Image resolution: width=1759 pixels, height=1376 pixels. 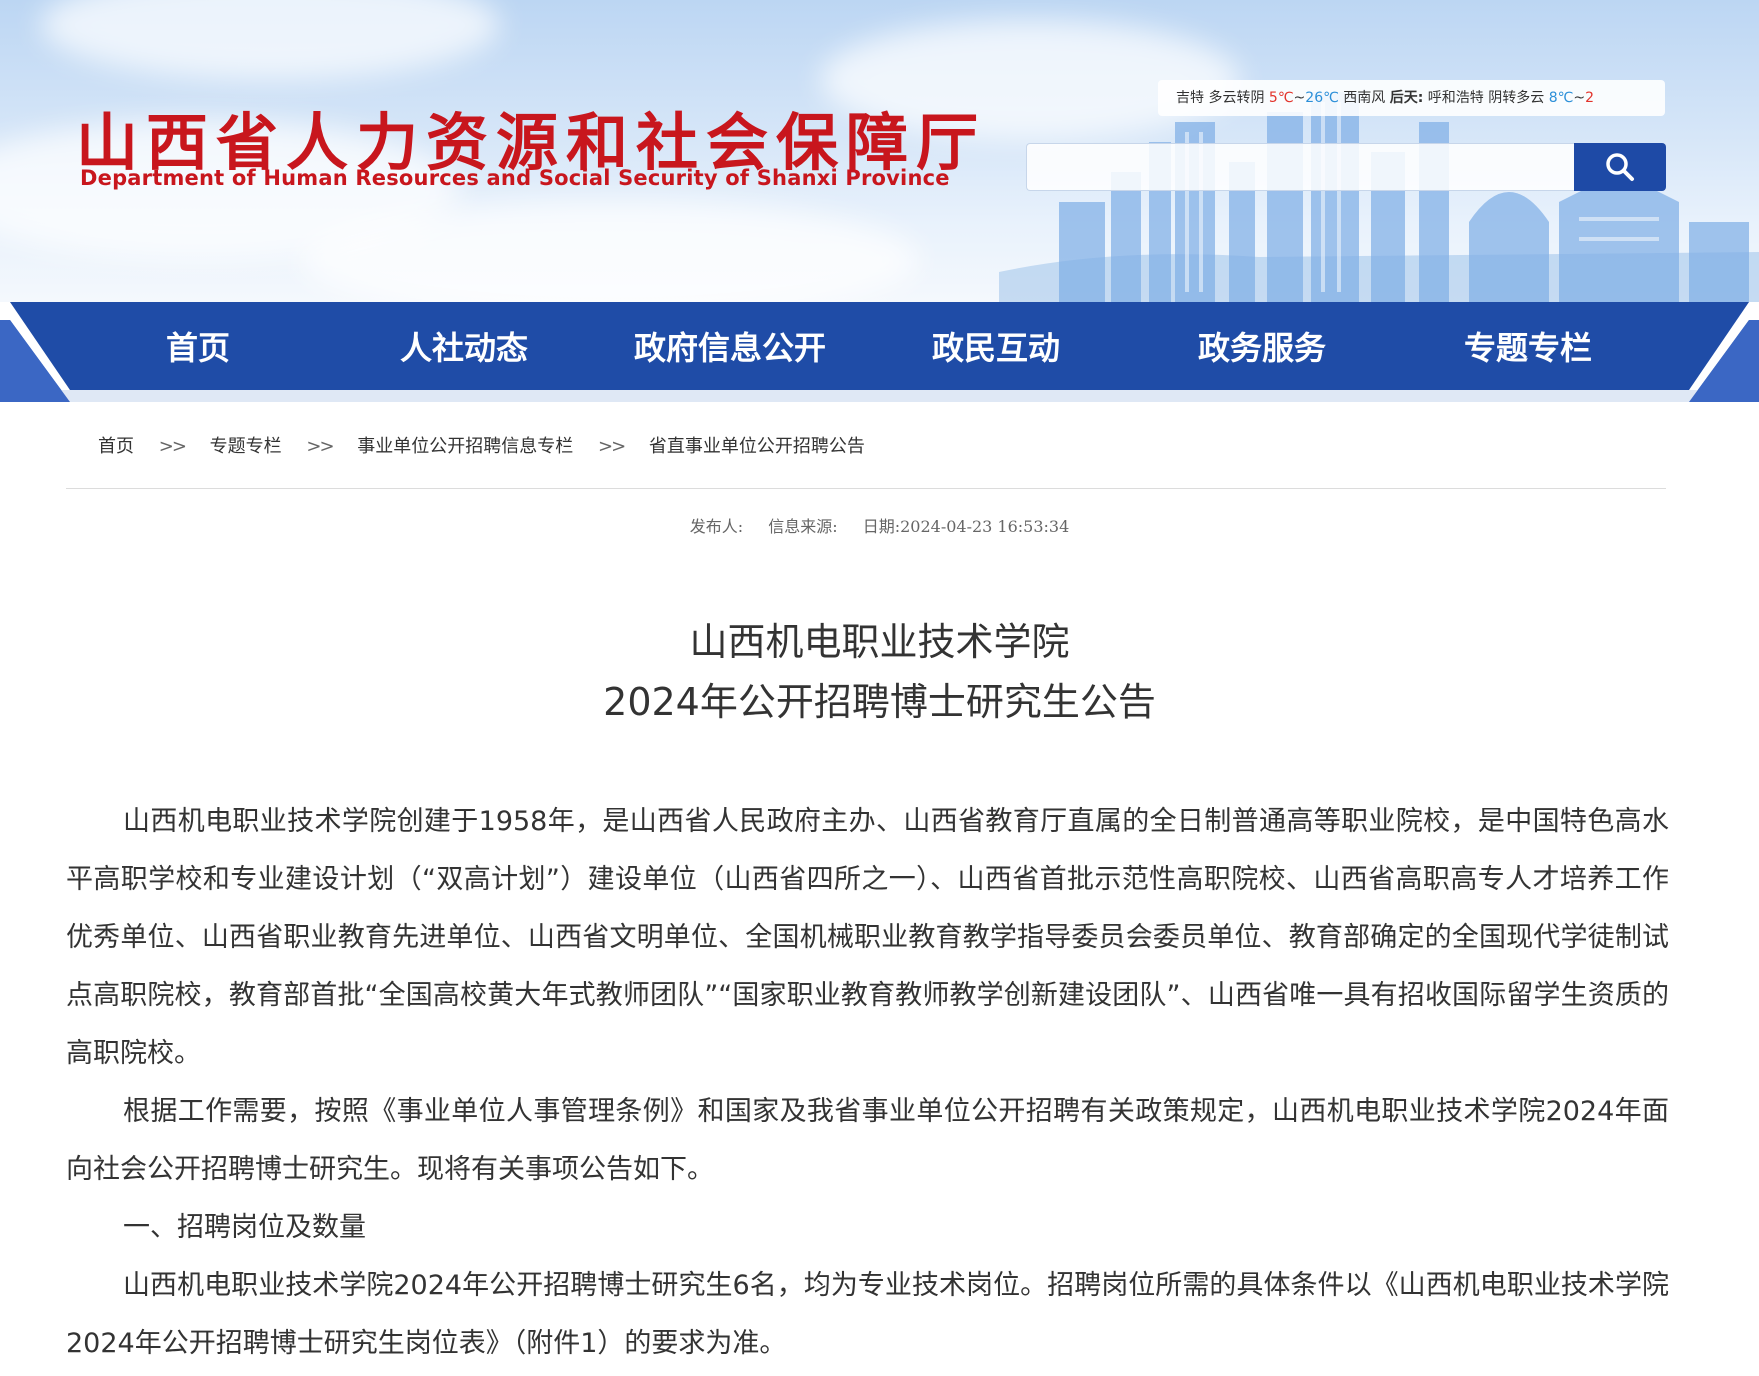 What do you see at coordinates (803, 526) in the screenshot?
I see `meta-source: 信息来源:` at bounding box center [803, 526].